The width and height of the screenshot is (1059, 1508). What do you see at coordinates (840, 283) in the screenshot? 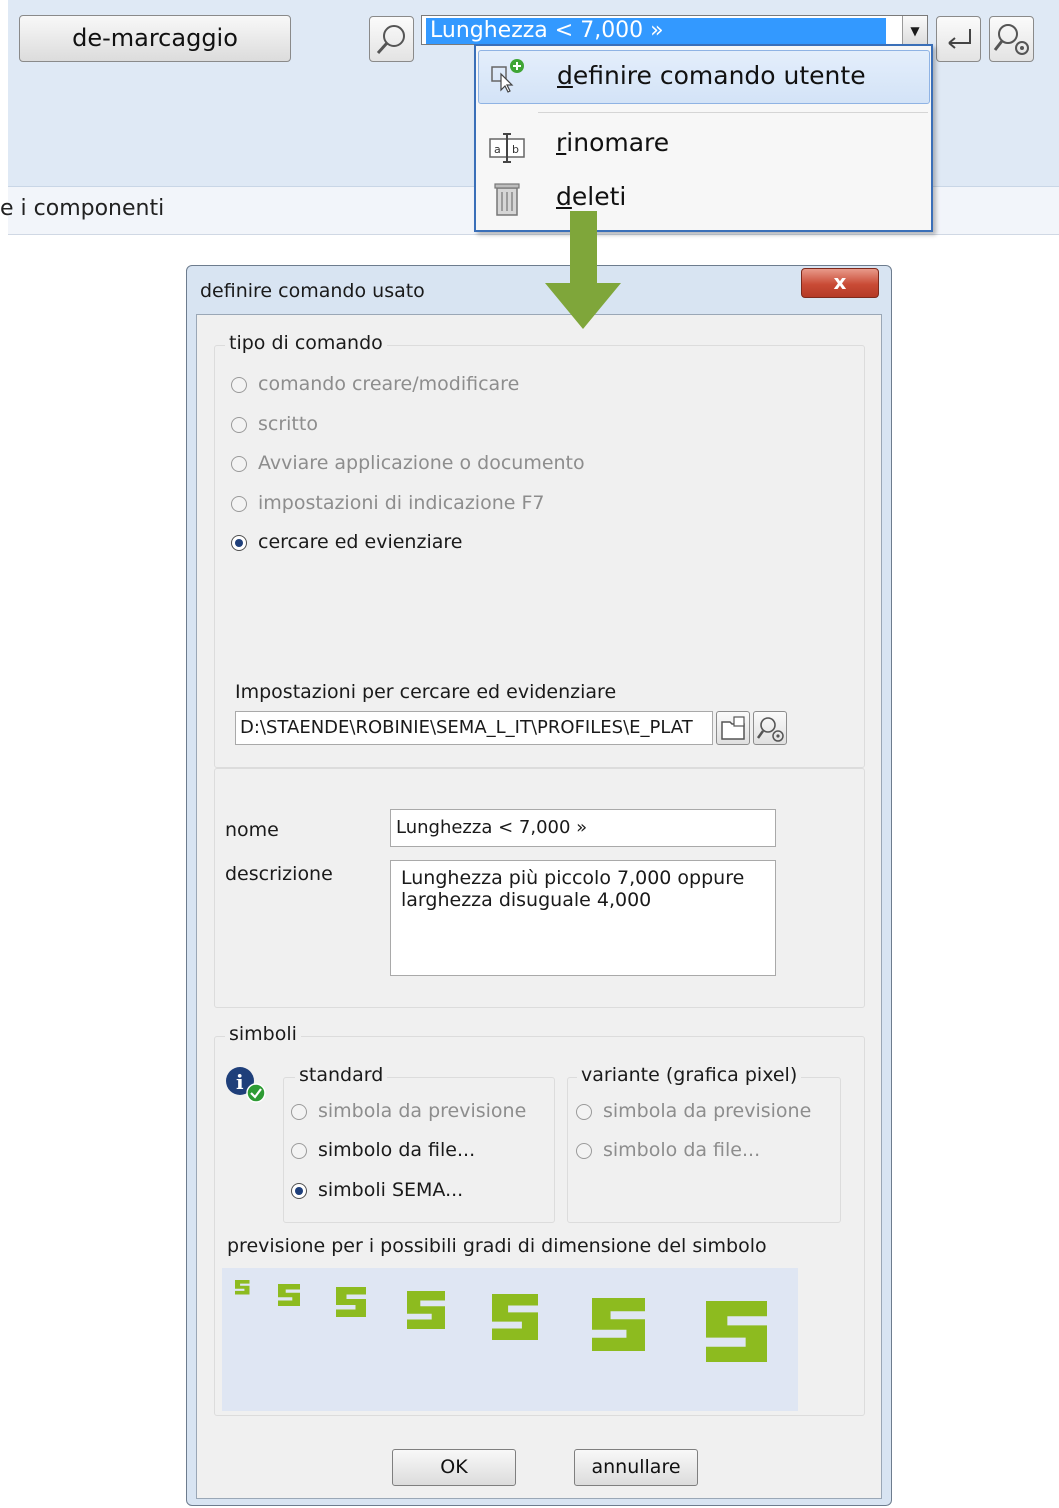
I see `close-button: x` at bounding box center [840, 283].